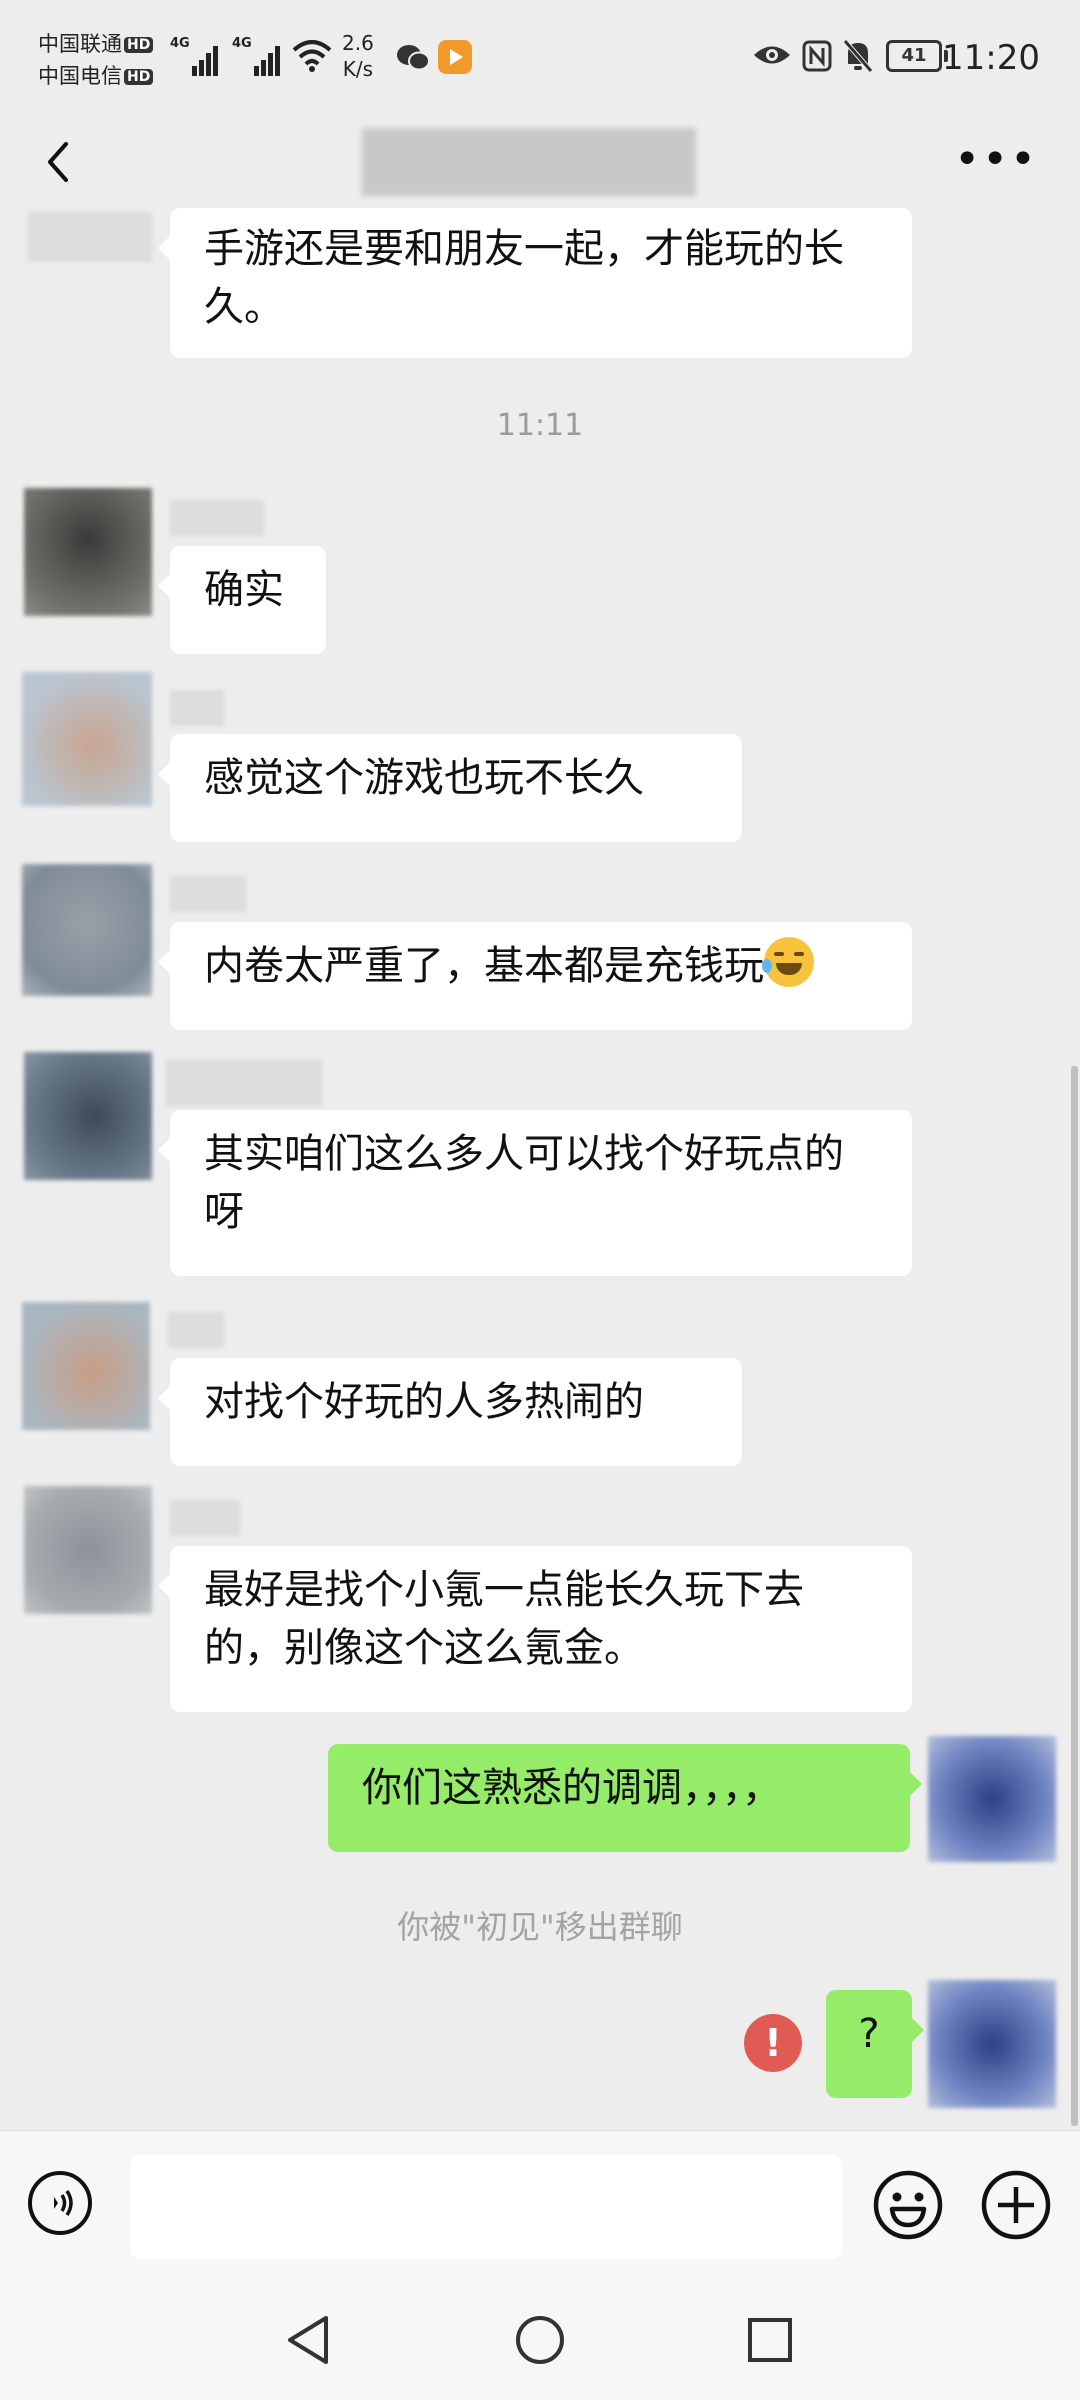 This screenshot has width=1080, height=2400. I want to click on chat-title-redacted, so click(529, 162).